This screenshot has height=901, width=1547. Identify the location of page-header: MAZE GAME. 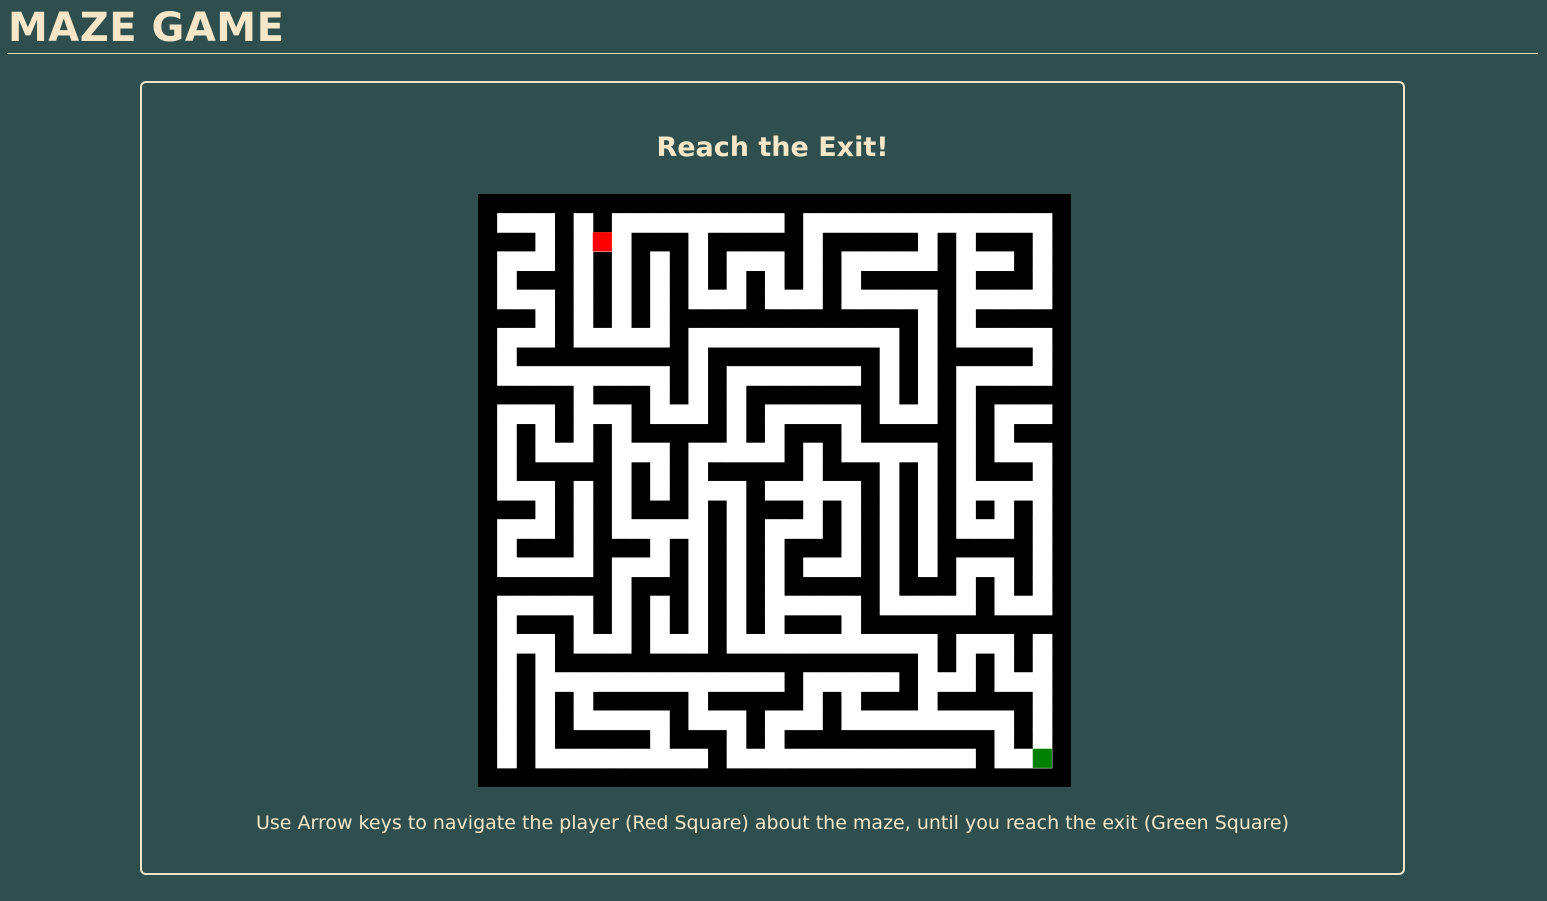
(772, 27).